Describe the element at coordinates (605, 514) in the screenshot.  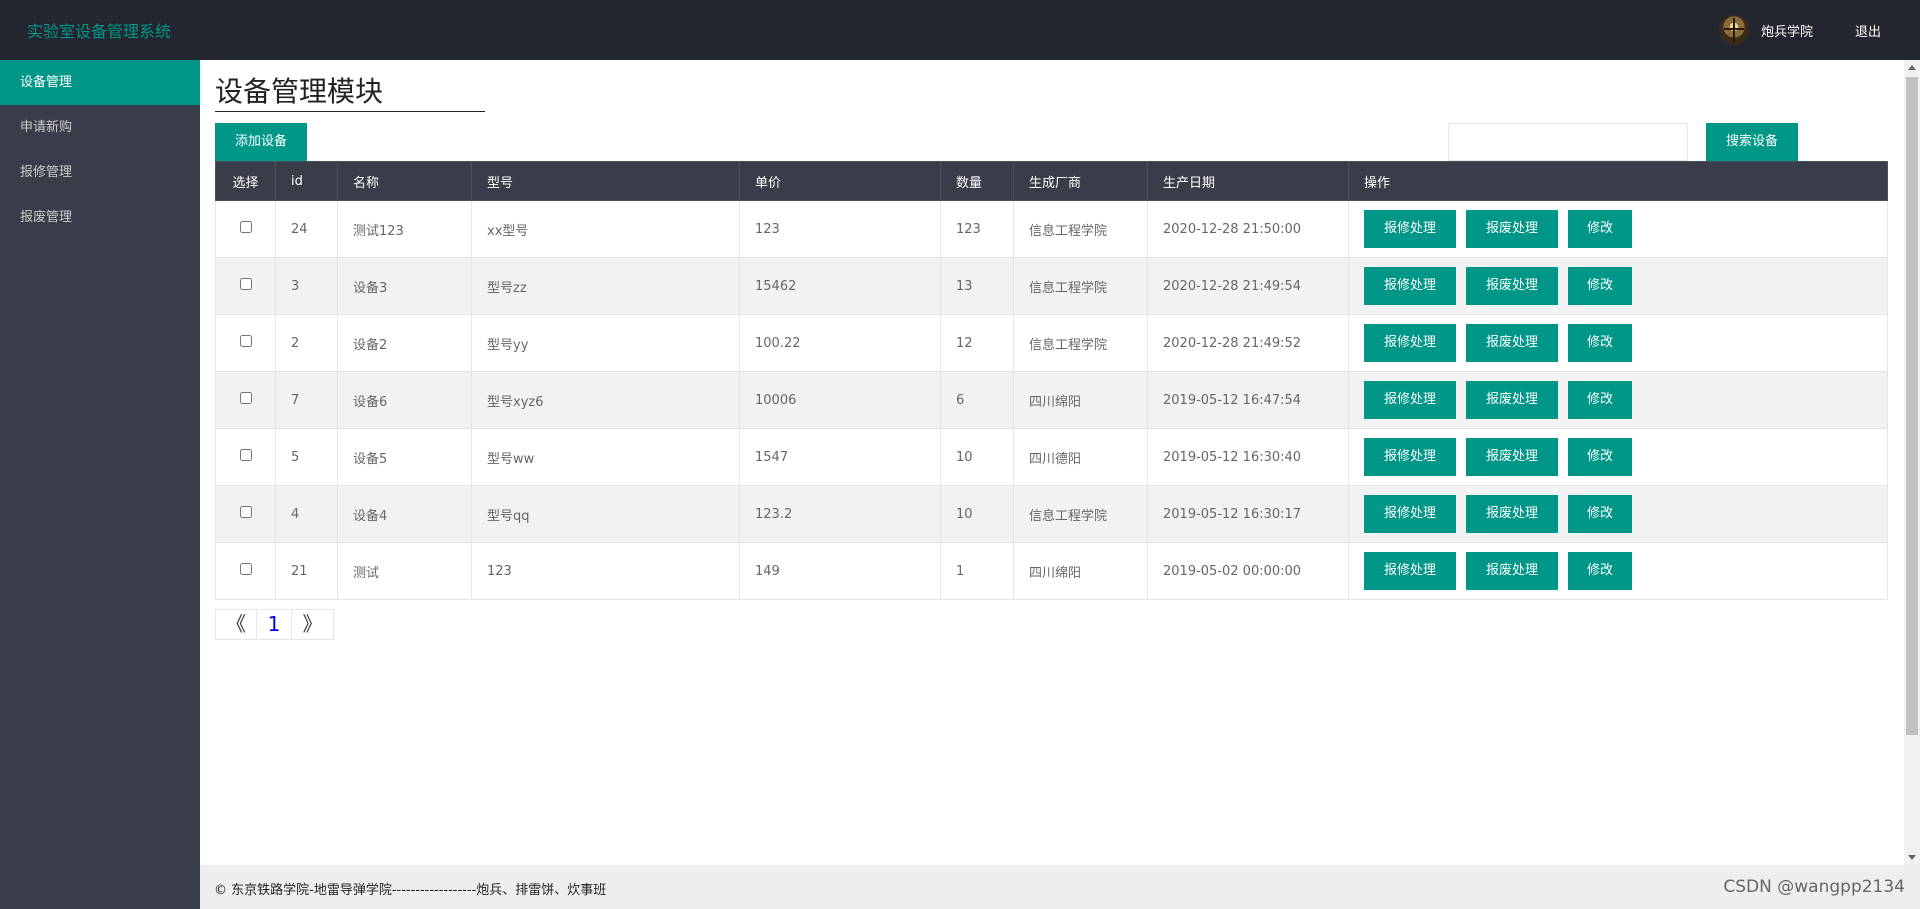
I see `cell-model: 型号qq` at that location.